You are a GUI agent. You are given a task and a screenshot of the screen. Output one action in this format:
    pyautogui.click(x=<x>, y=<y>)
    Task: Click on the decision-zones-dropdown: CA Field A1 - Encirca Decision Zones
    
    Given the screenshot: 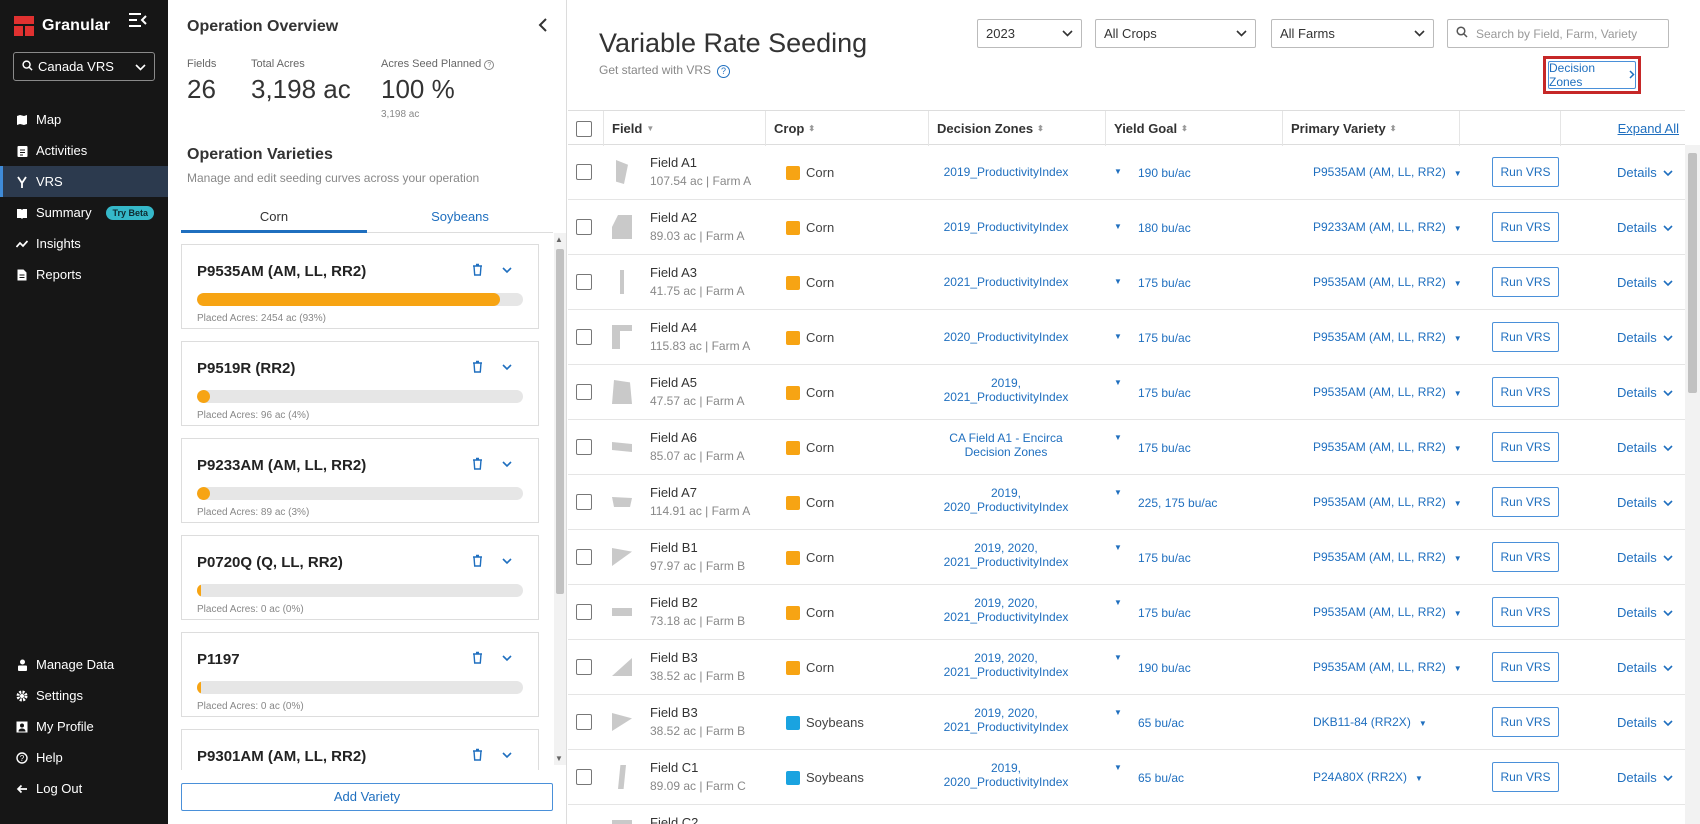 What is the action you would take?
    pyautogui.click(x=1006, y=445)
    